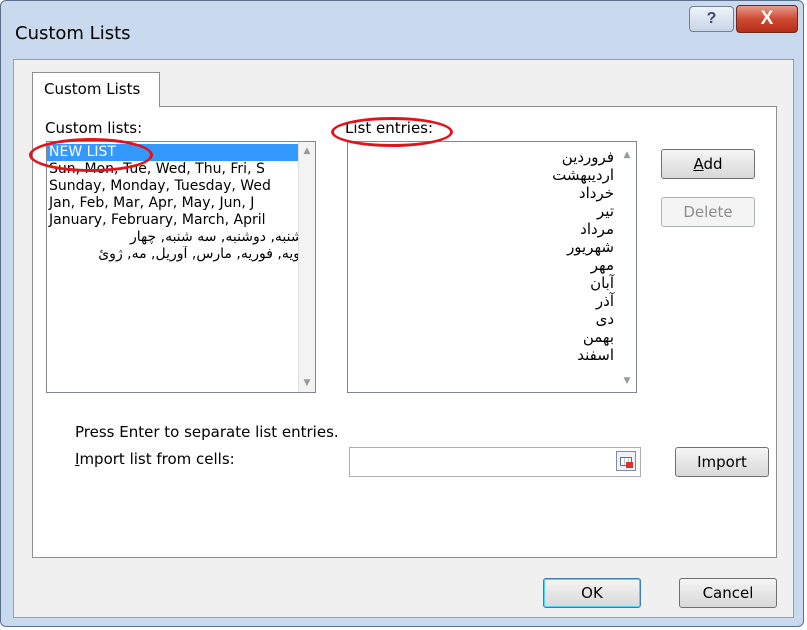  I want to click on delete-button-label: Delete, so click(708, 212).